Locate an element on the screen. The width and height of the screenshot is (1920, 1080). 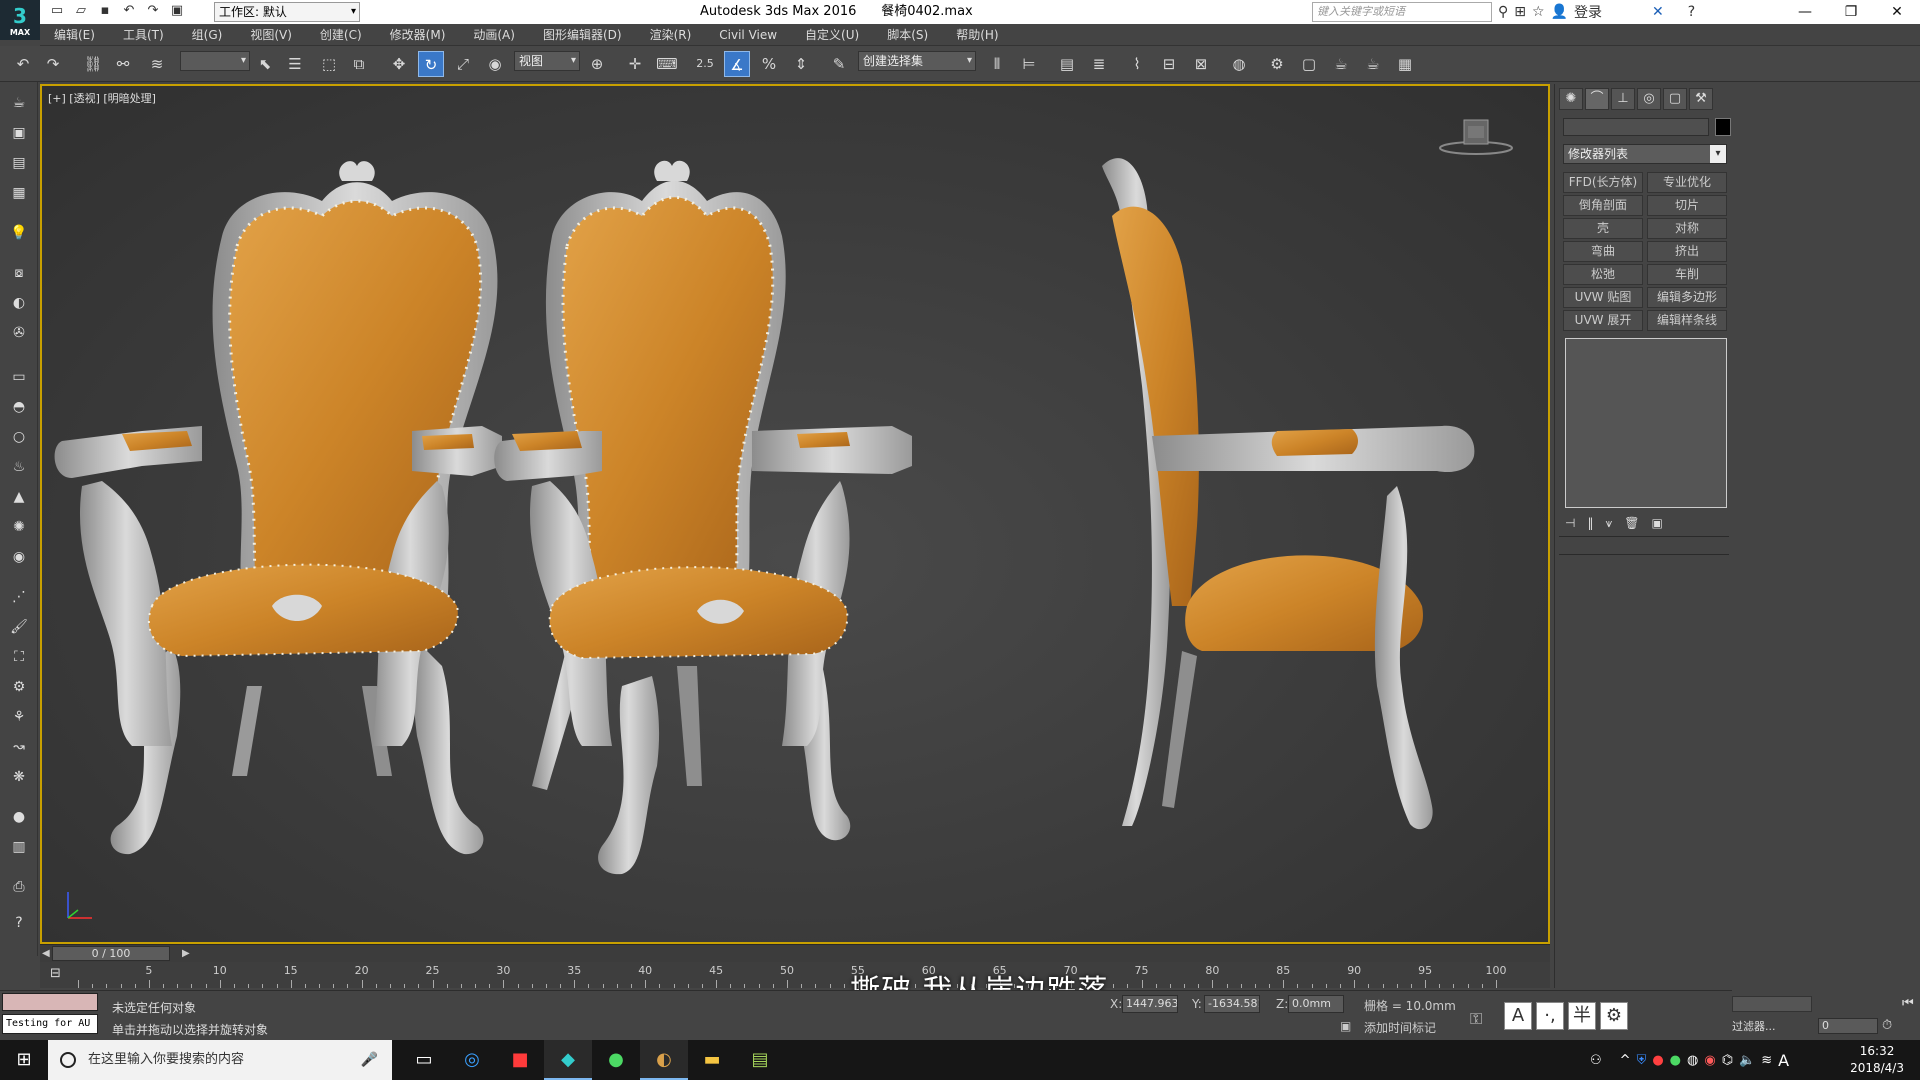
align-icon: ⊨ is located at coordinates (1029, 64).